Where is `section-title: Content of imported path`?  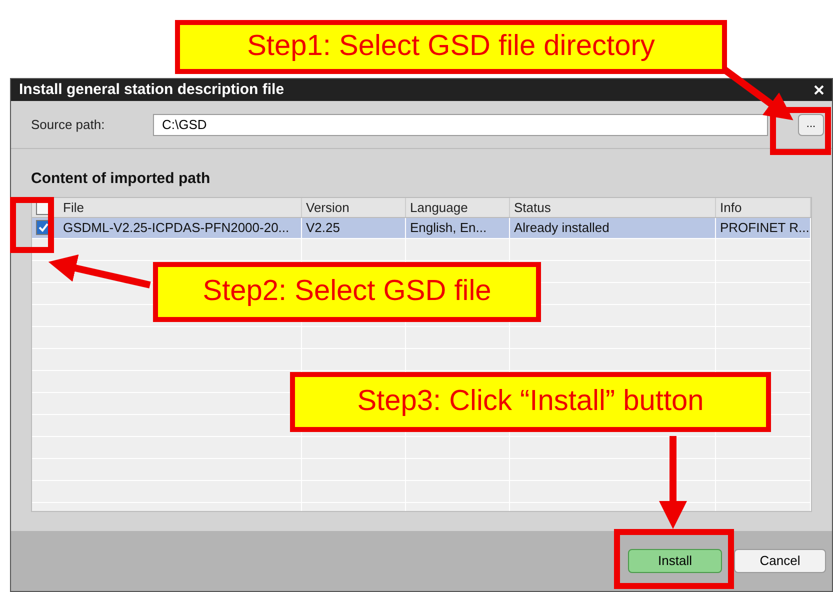 section-title: Content of imported path is located at coordinates (121, 179).